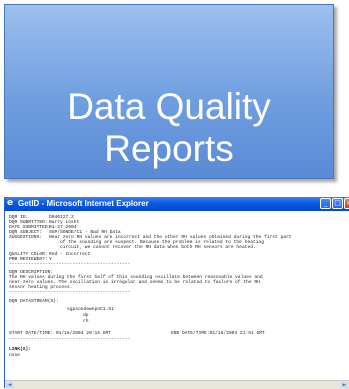  What do you see at coordinates (190, 333) in the screenshot?
I see `end-datetime-label: END DATE/TIME:` at bounding box center [190, 333].